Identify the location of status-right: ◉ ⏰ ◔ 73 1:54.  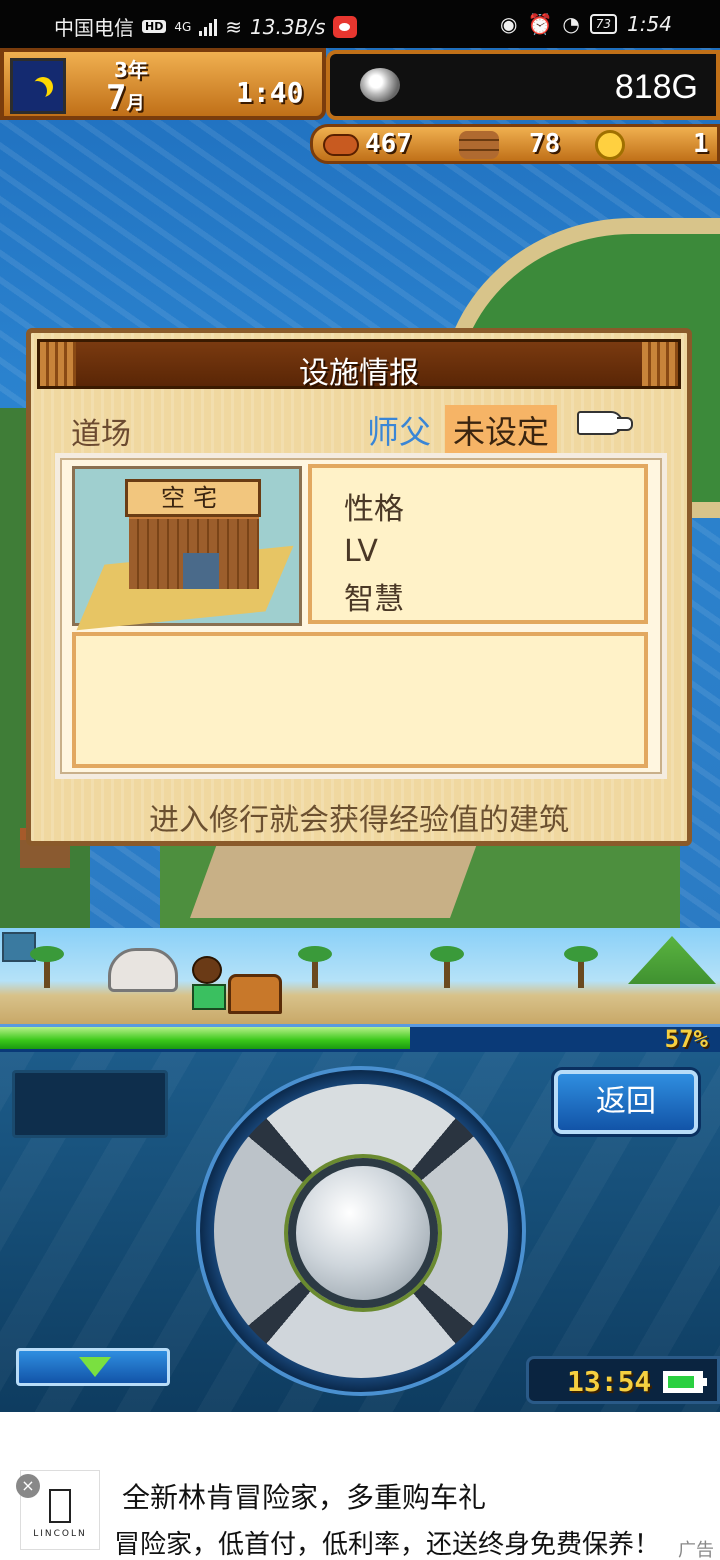
(586, 24).